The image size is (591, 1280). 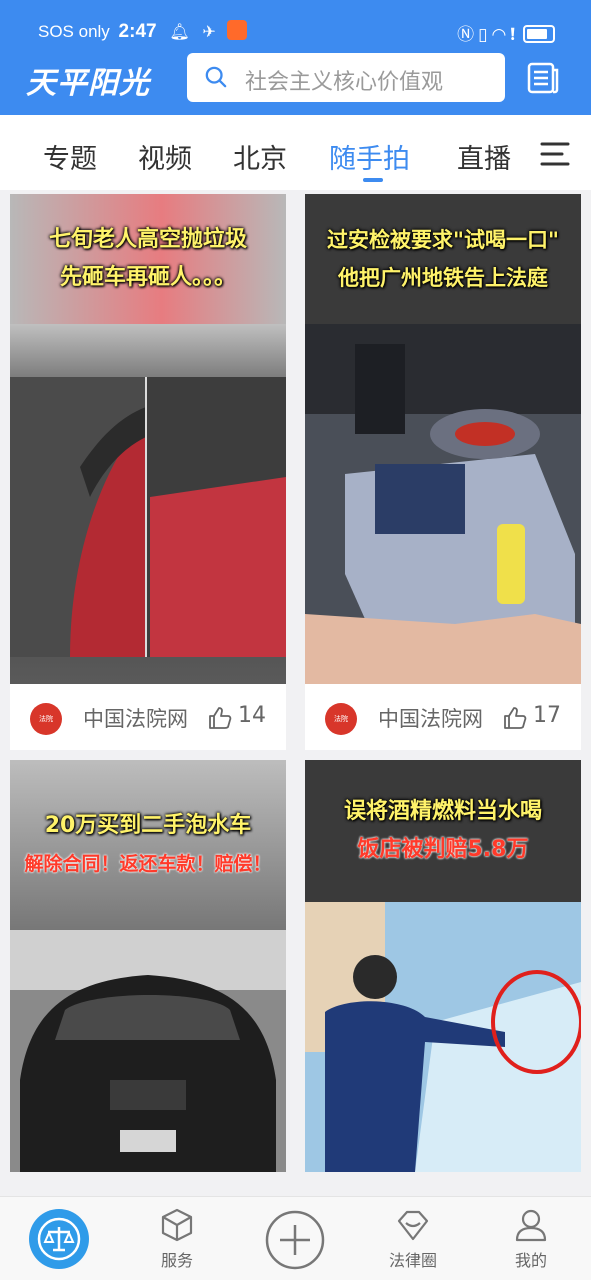 I want to click on vibrate-icon: ▯, so click(x=485, y=35).